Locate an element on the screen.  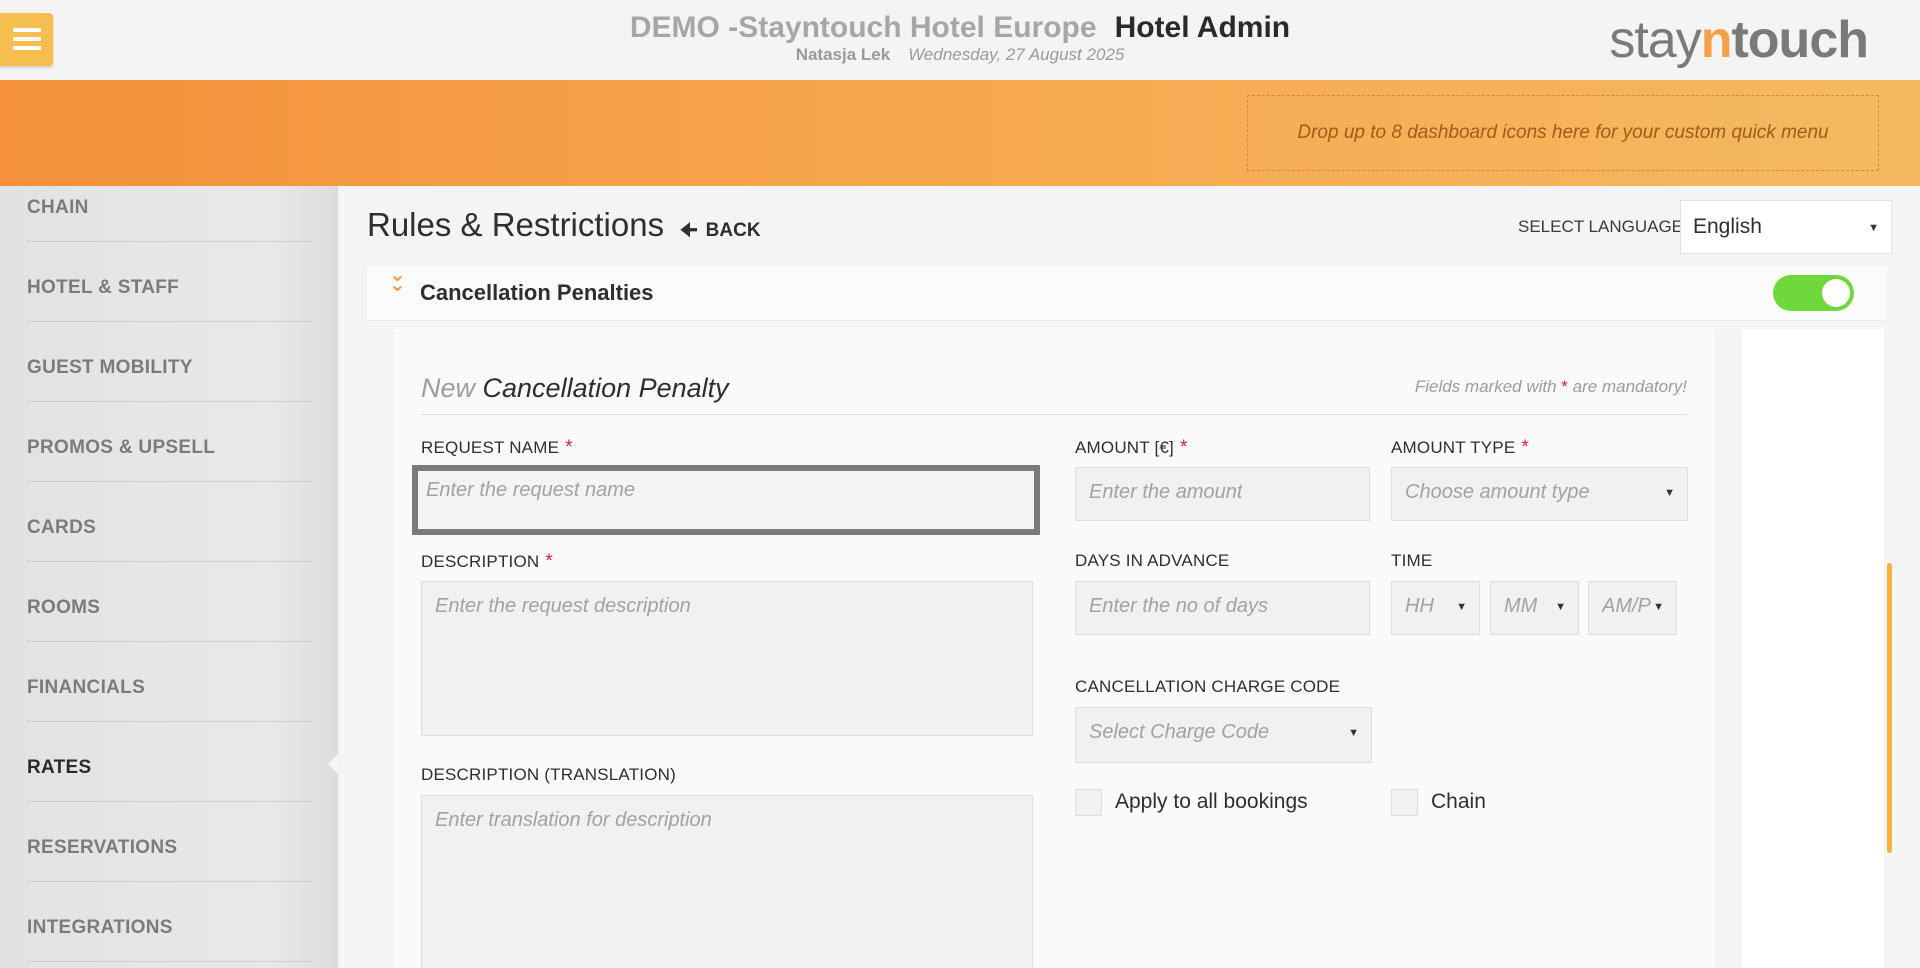
hamburger-icon is located at coordinates (27, 30).